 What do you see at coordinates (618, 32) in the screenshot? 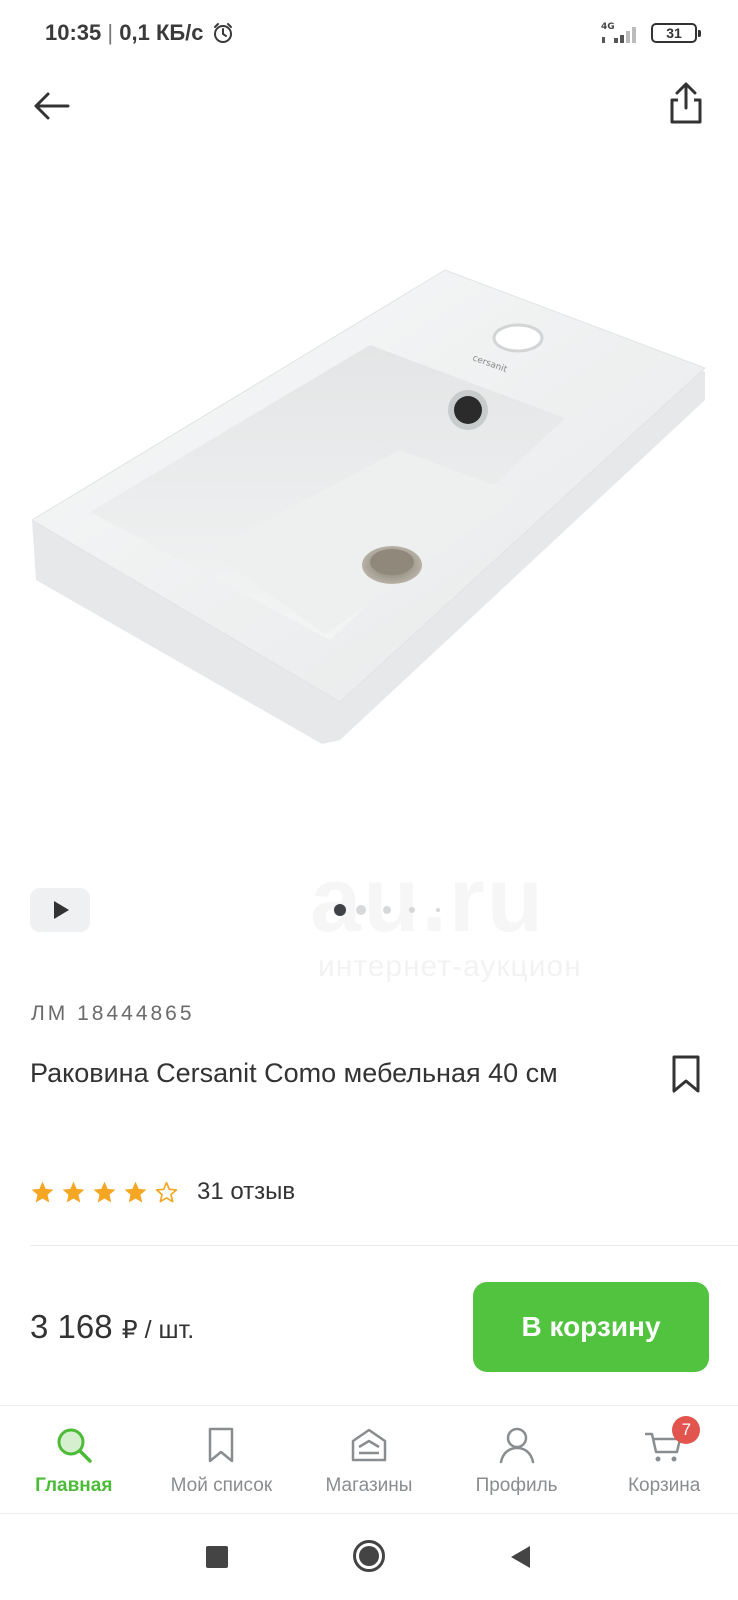
I see `signal-icon: 4G` at bounding box center [618, 32].